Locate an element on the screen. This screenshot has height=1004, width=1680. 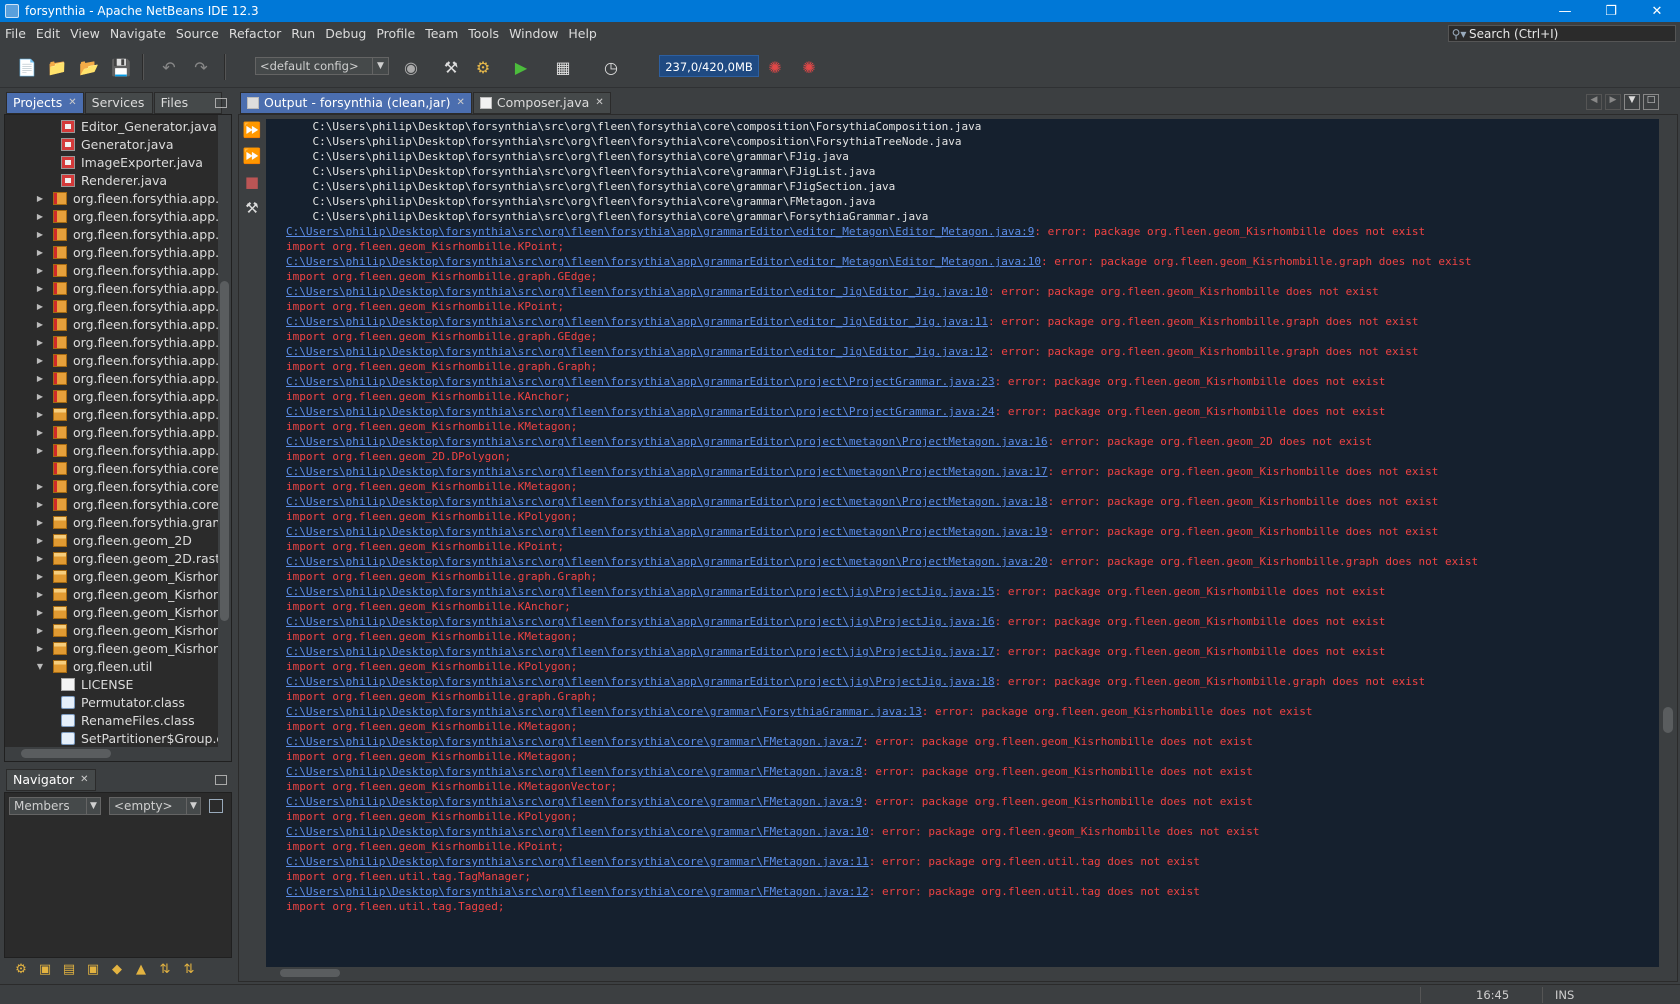
profile-icon: ◷ is located at coordinates (611, 67).